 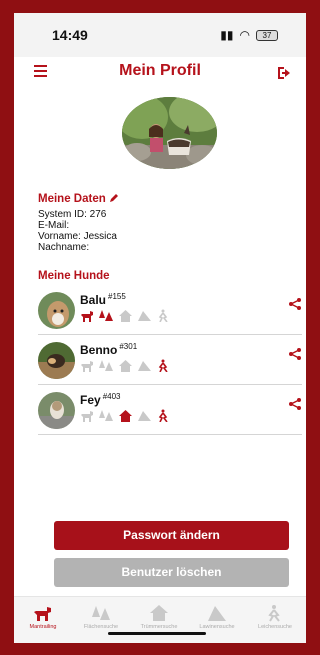 I want to click on battery-icon: 37, so click(x=267, y=35).